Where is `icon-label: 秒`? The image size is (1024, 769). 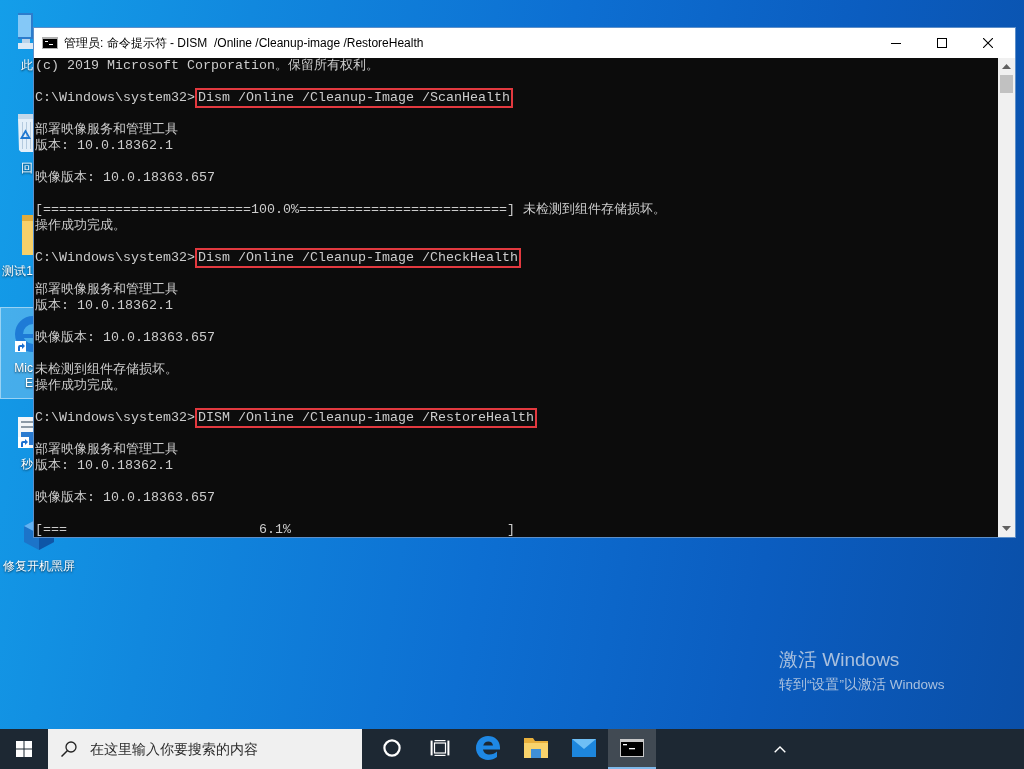
icon-label: 秒 is located at coordinates (27, 464).